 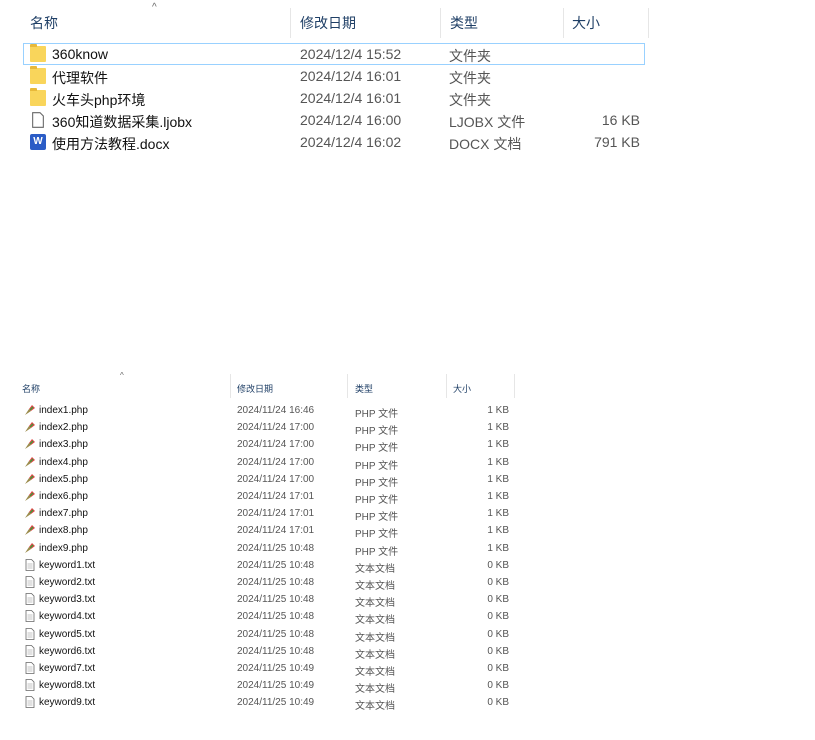 What do you see at coordinates (269, 583) in the screenshot?
I see `file-row: keyword2.txt 2024/11/25 10:48 文本文档 0 KB` at bounding box center [269, 583].